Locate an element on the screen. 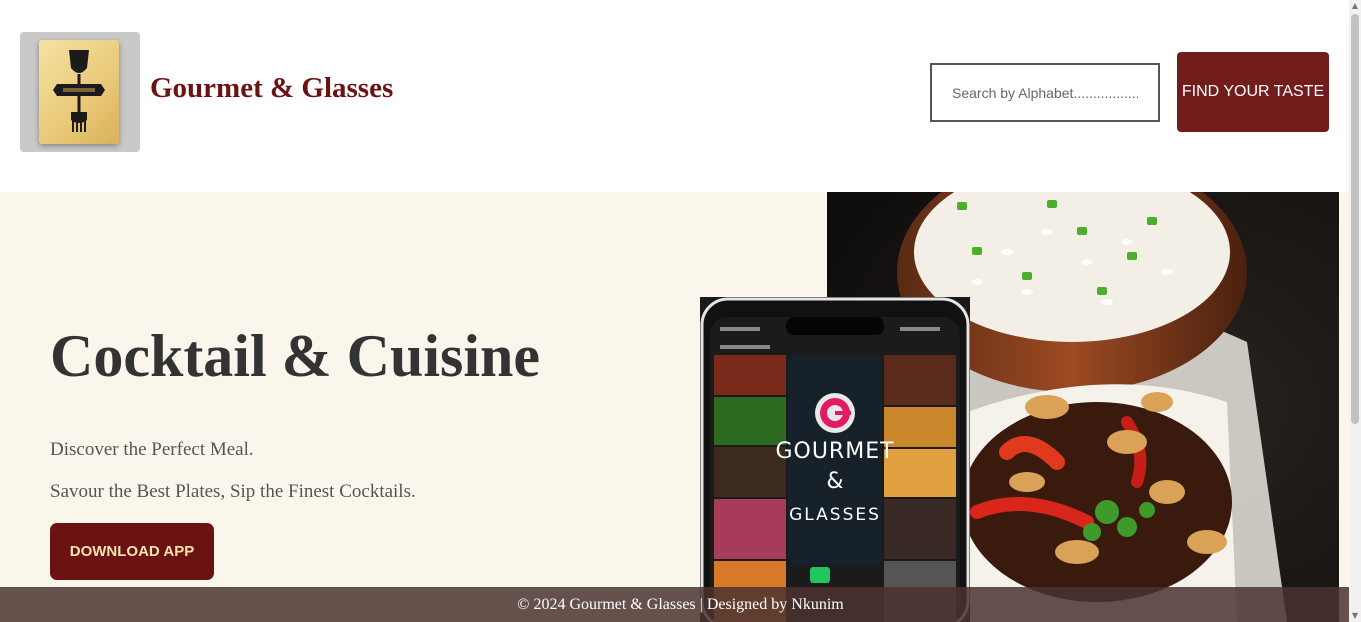 Image resolution: width=1361 pixels, height=622 pixels. hero-title: Cocktail & Cuisine is located at coordinates (295, 356).